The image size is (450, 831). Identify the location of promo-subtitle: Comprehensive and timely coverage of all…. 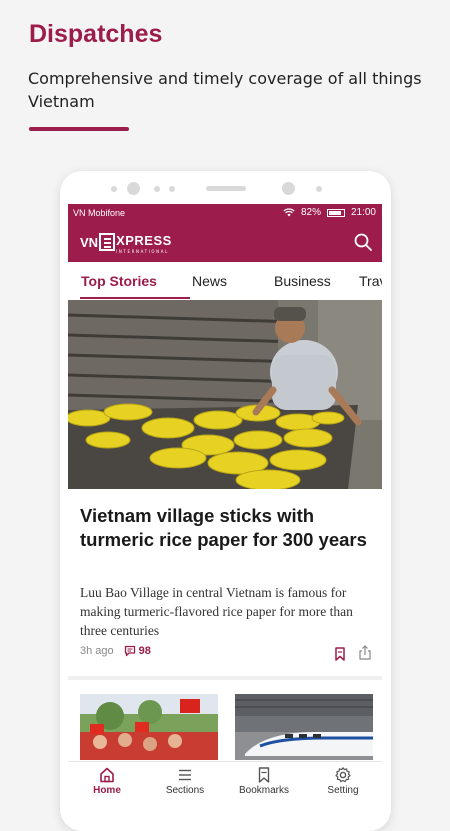
(225, 90).